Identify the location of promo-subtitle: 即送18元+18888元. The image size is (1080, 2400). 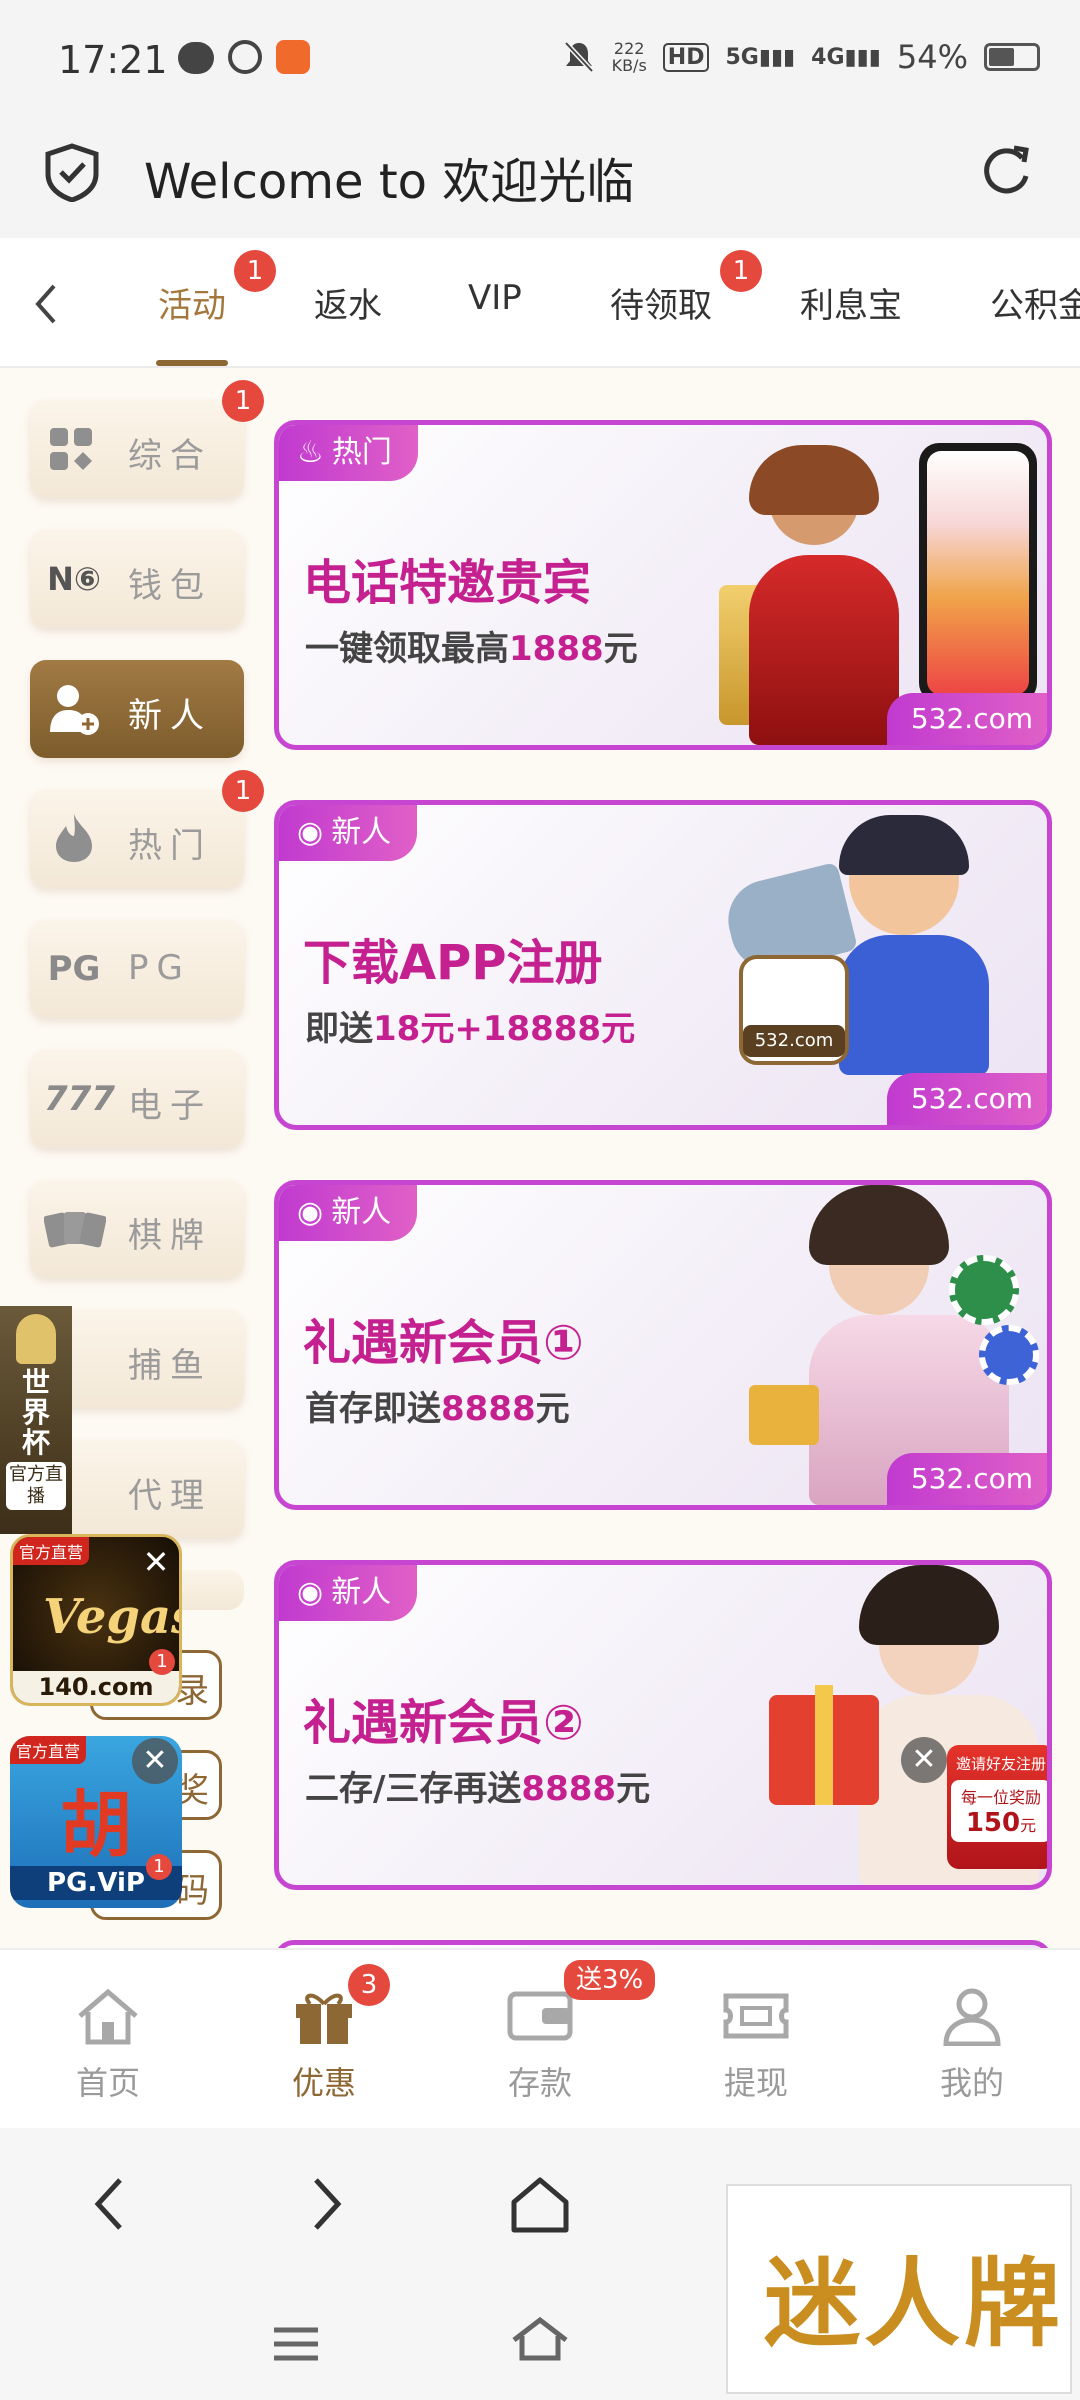
(470, 1025).